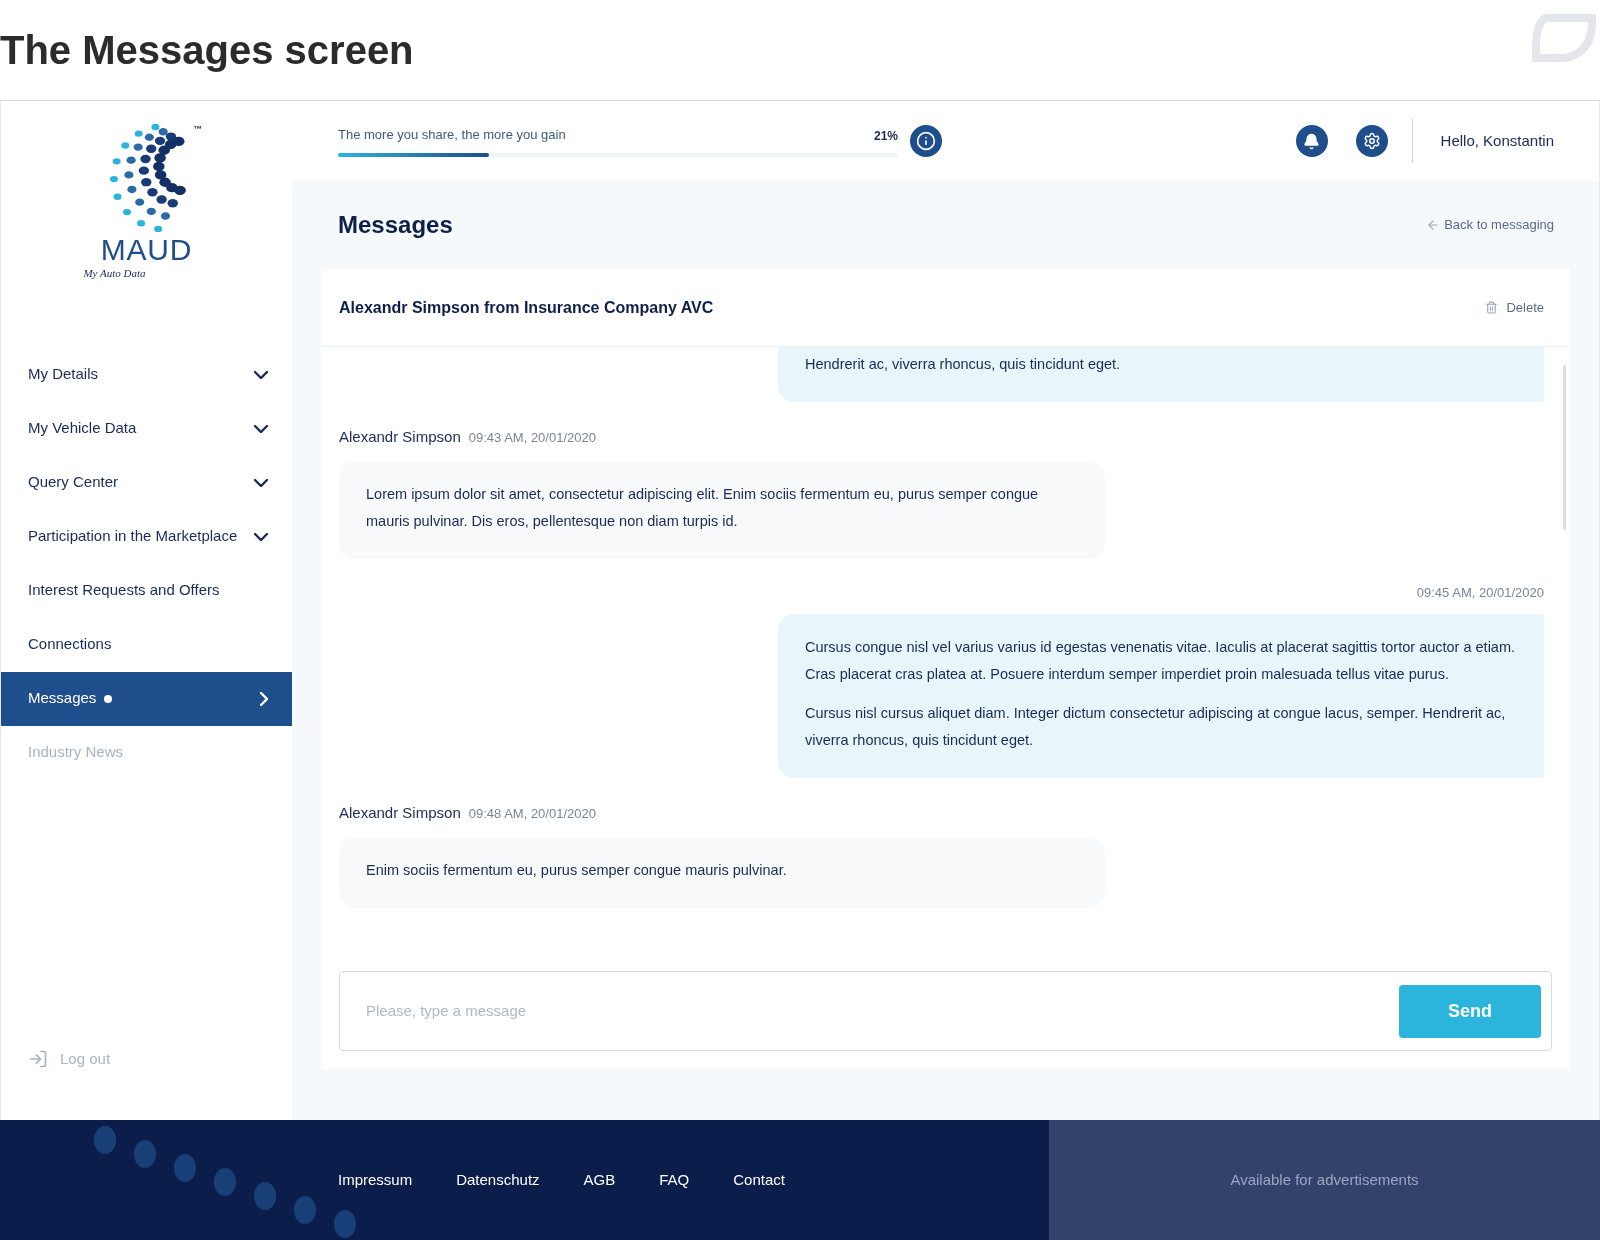  I want to click on chevron-right-icon, so click(264, 698).